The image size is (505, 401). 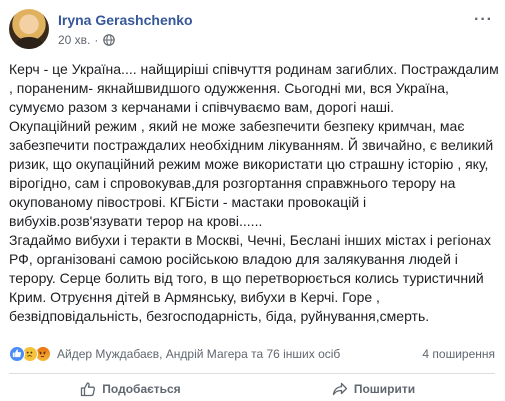 What do you see at coordinates (29, 29) in the screenshot?
I see `author-avatar` at bounding box center [29, 29].